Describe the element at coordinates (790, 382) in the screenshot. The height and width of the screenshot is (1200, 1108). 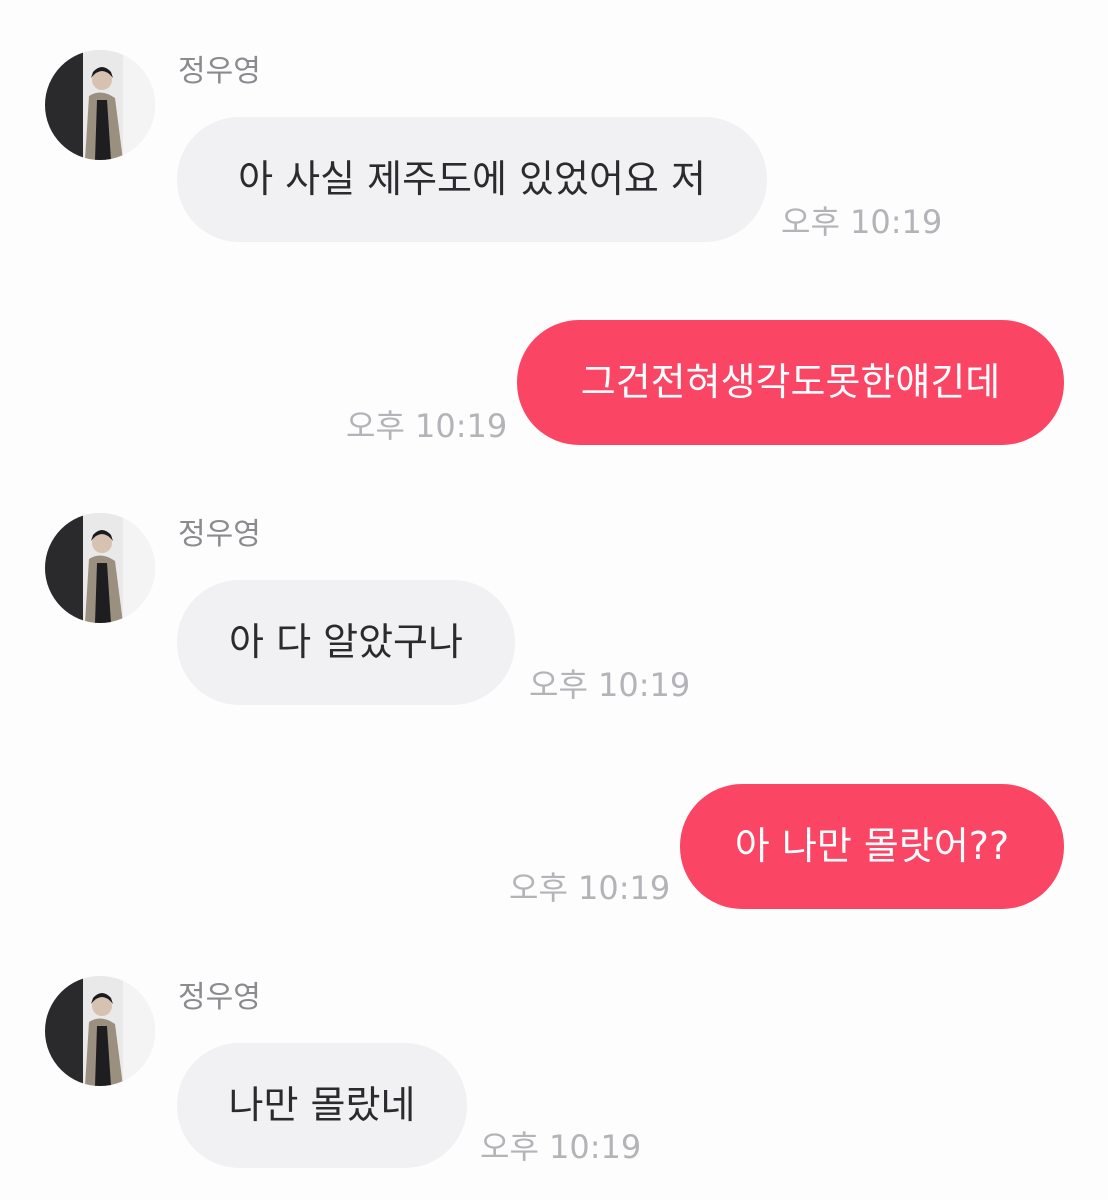
I see `message-bubble: 그건전혀생각도못한얘긴데` at that location.